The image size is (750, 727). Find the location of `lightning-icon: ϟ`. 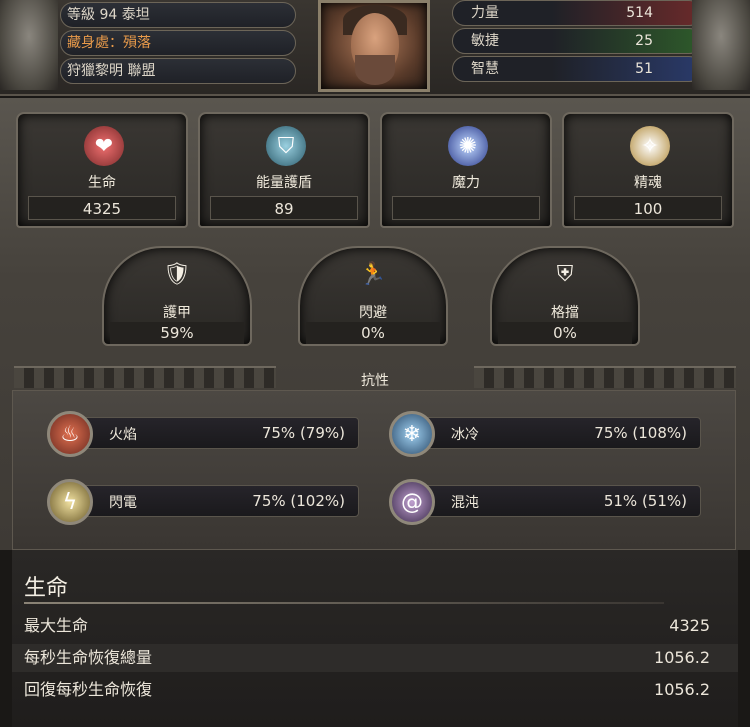

lightning-icon: ϟ is located at coordinates (70, 502).